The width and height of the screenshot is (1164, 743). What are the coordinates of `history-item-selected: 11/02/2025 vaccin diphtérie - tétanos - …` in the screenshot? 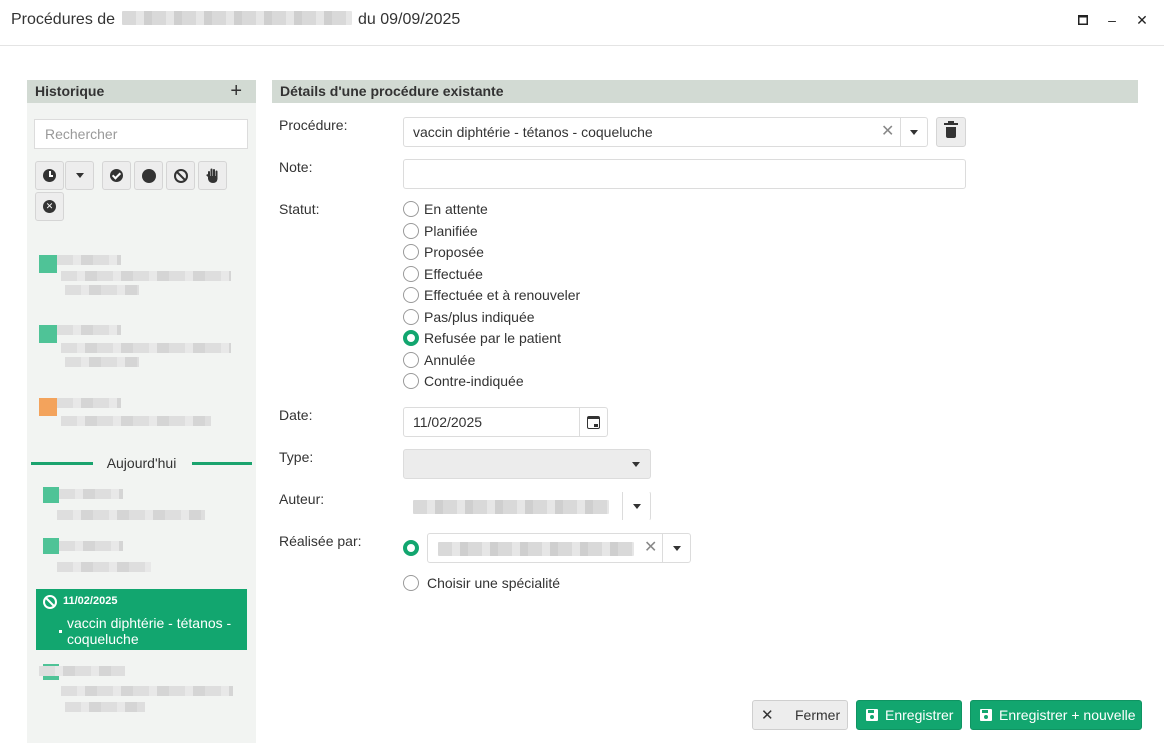 It's located at (141, 619).